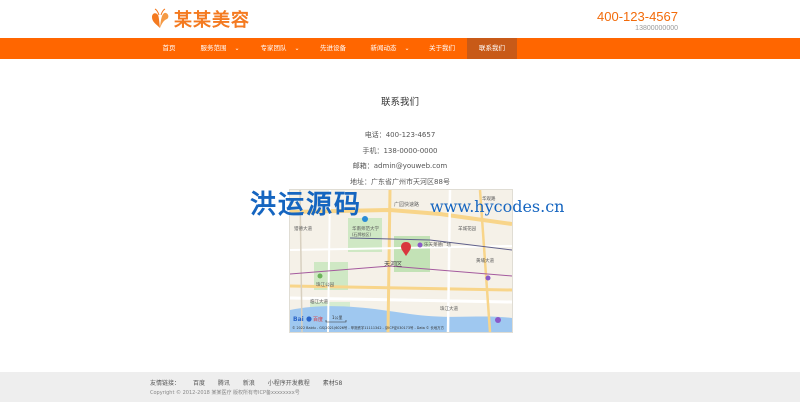 The height and width of the screenshot is (402, 800). I want to click on nav-label: 先进设备, so click(333, 48).